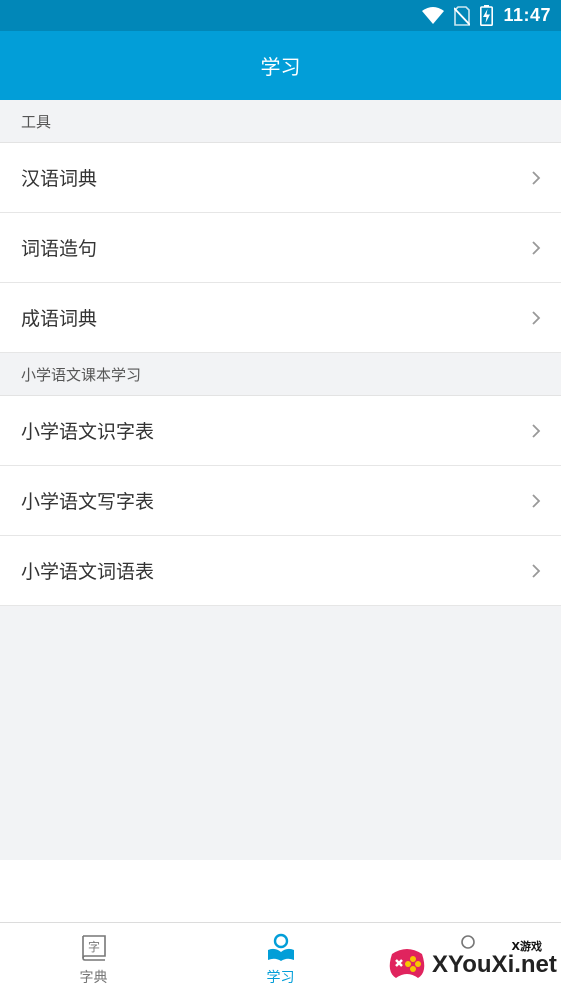 This screenshot has width=561, height=997. What do you see at coordinates (280, 318) in the screenshot?
I see `list-item-idiom-dictionary: 成语词典` at bounding box center [280, 318].